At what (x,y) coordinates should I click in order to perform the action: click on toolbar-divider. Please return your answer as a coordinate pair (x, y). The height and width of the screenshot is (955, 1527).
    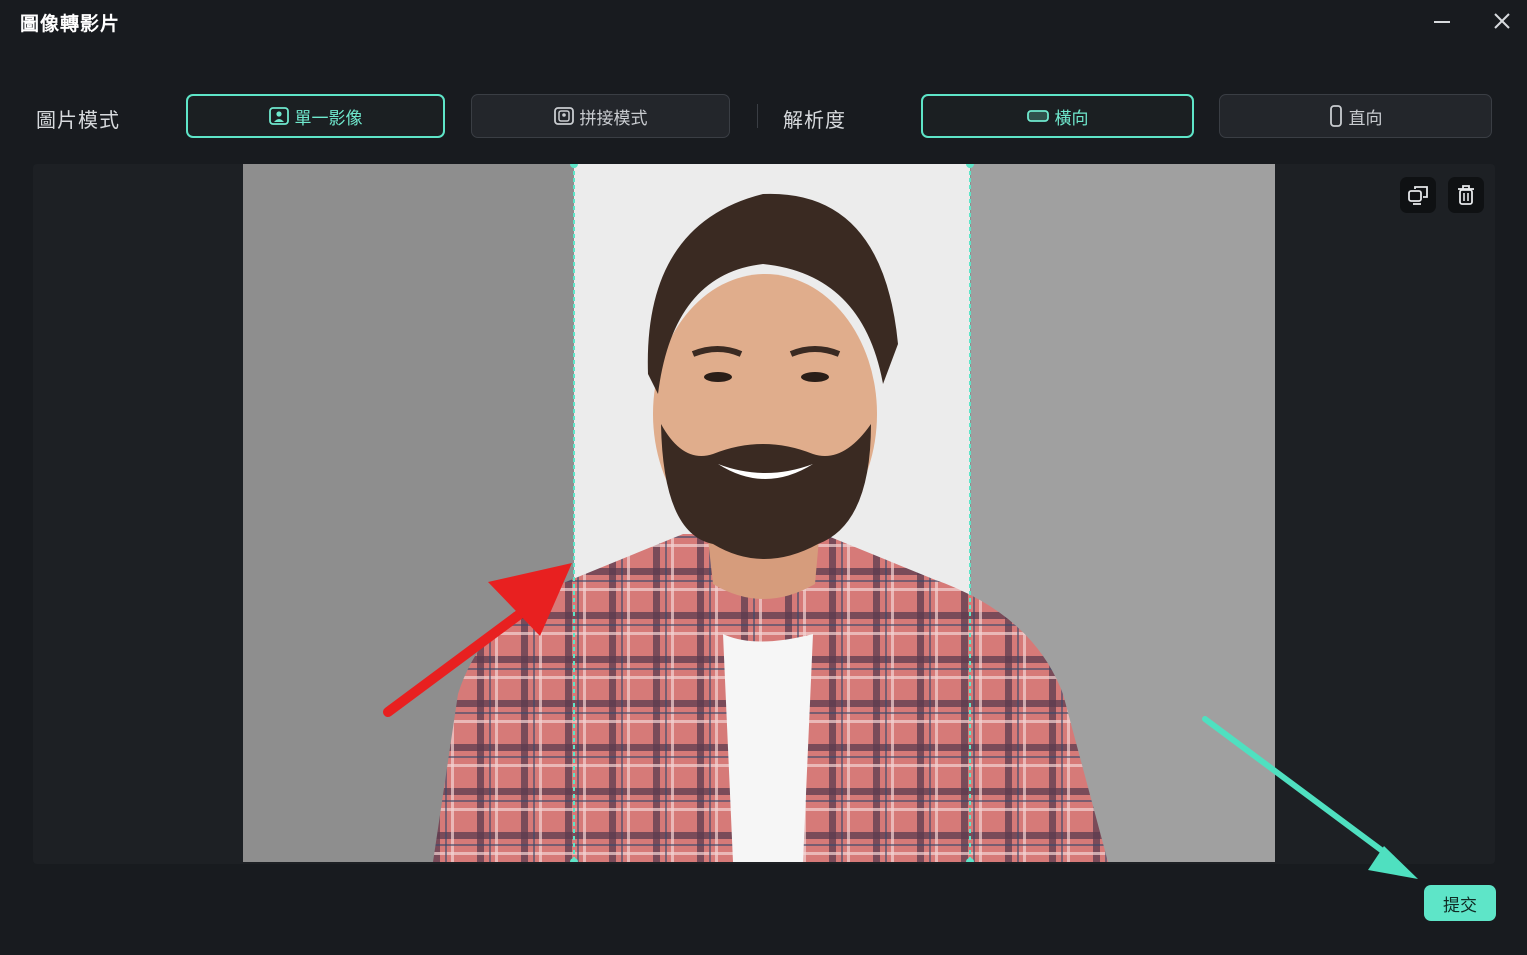
    Looking at the image, I should click on (757, 116).